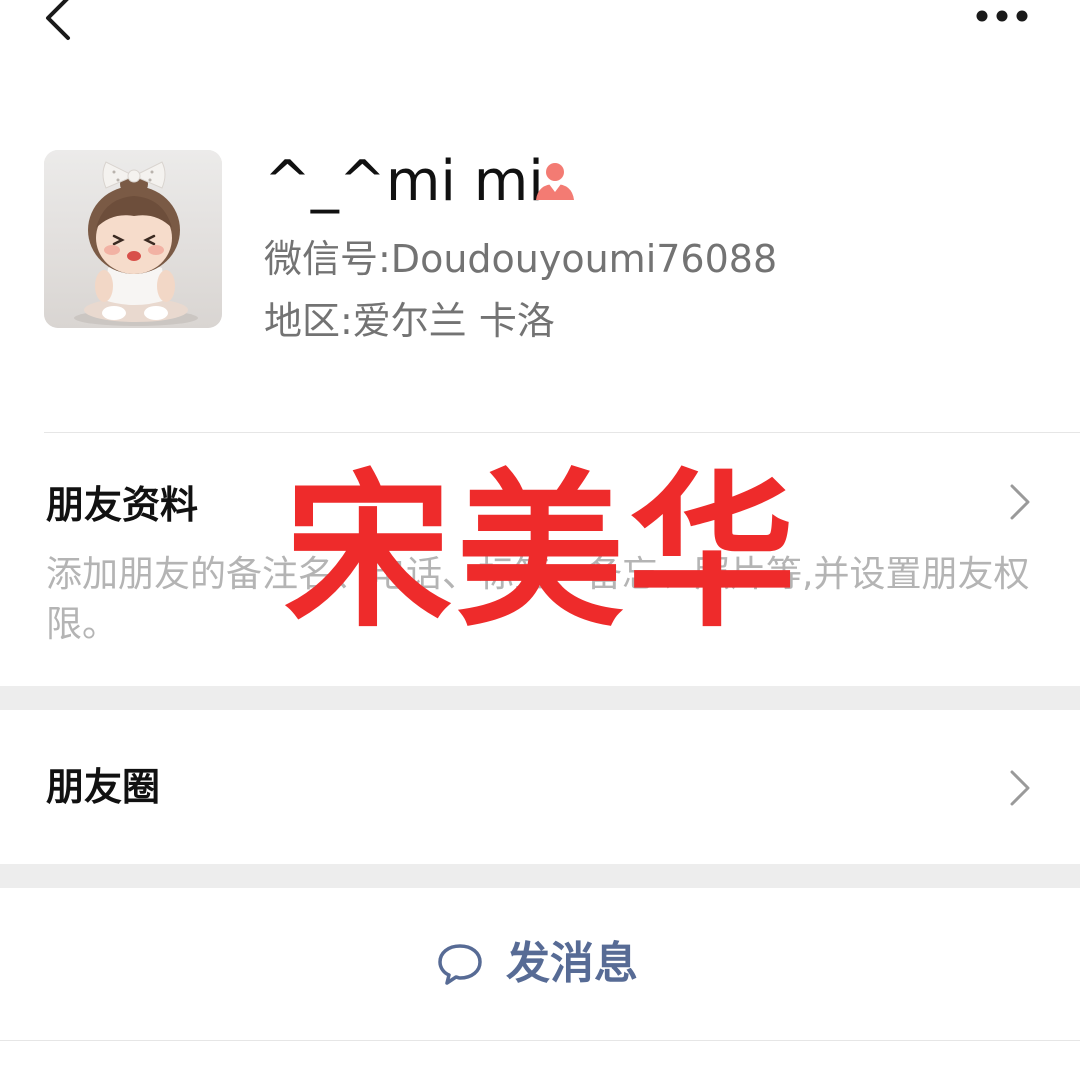 The image size is (1080, 1080). I want to click on send-message-button: 发消息, so click(540, 964).